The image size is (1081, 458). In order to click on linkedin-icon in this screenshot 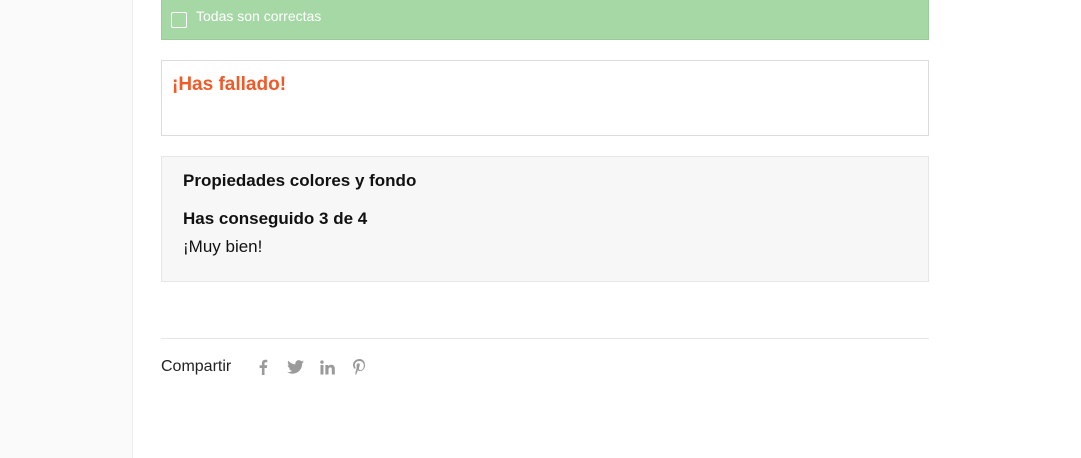, I will do `click(327, 367)`.